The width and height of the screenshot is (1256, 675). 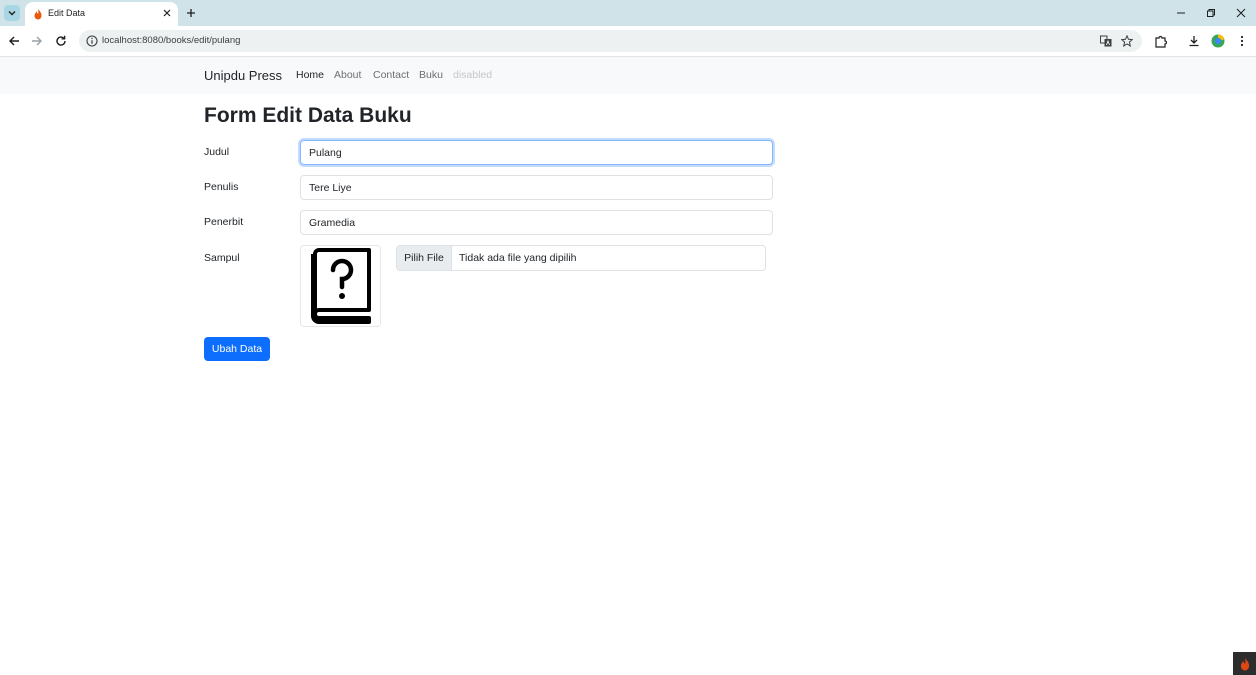 I want to click on nav-link-contact: Contact, so click(x=391, y=75).